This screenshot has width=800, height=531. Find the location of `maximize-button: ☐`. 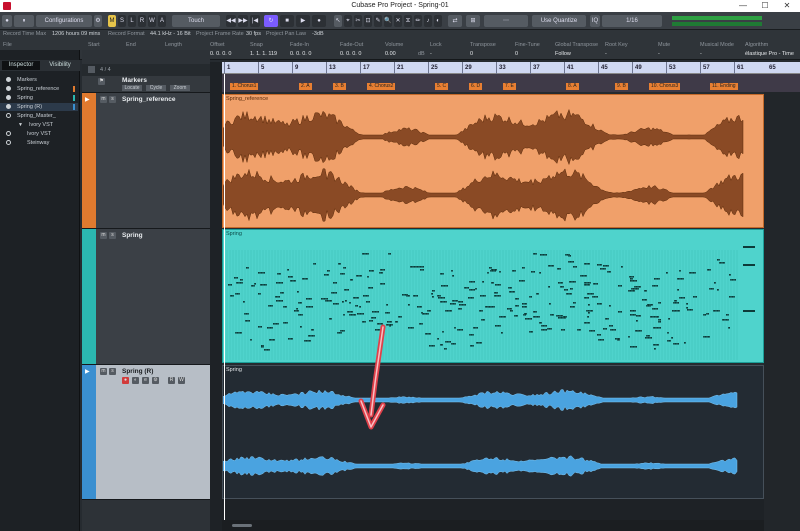

maximize-button: ☐ is located at coordinates (765, 6).